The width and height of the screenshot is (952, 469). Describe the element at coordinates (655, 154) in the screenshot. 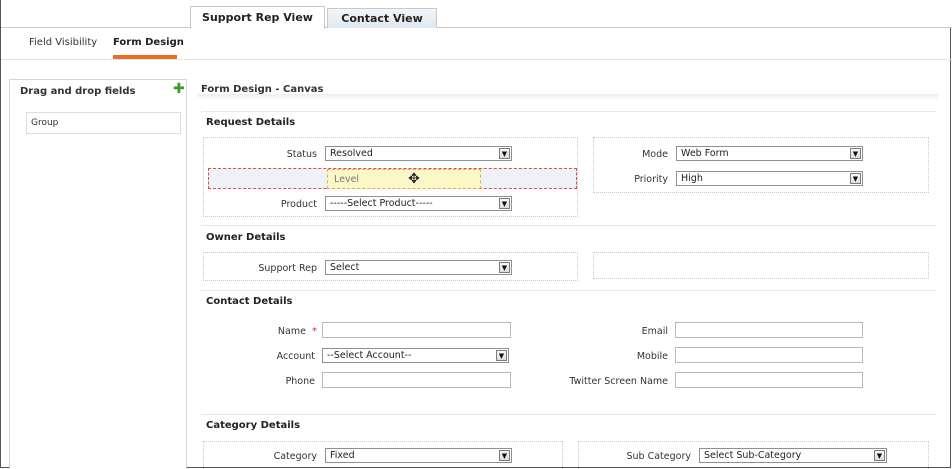

I see `mode-label: Mode` at that location.